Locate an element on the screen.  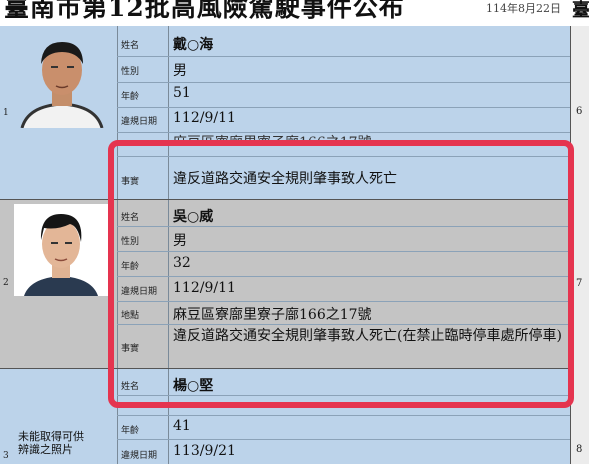
title-continuation: 臺 is located at coordinates (580, 10).